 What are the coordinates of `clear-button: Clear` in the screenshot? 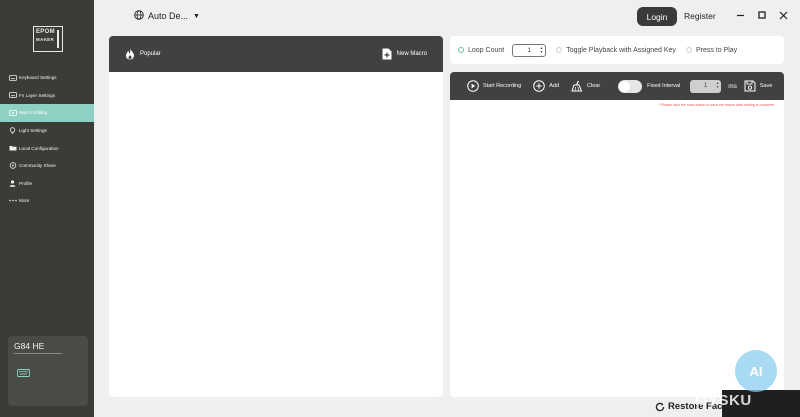 It's located at (585, 86).